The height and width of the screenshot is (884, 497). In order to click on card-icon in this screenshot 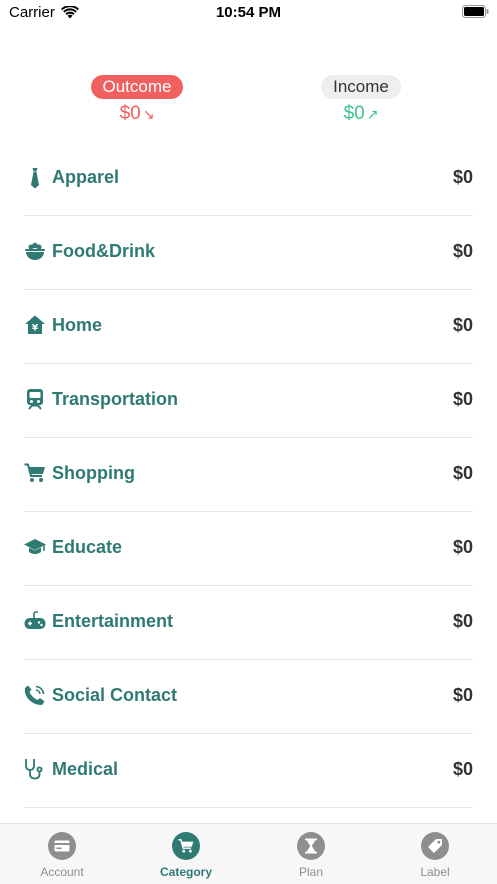, I will do `click(62, 846)`.